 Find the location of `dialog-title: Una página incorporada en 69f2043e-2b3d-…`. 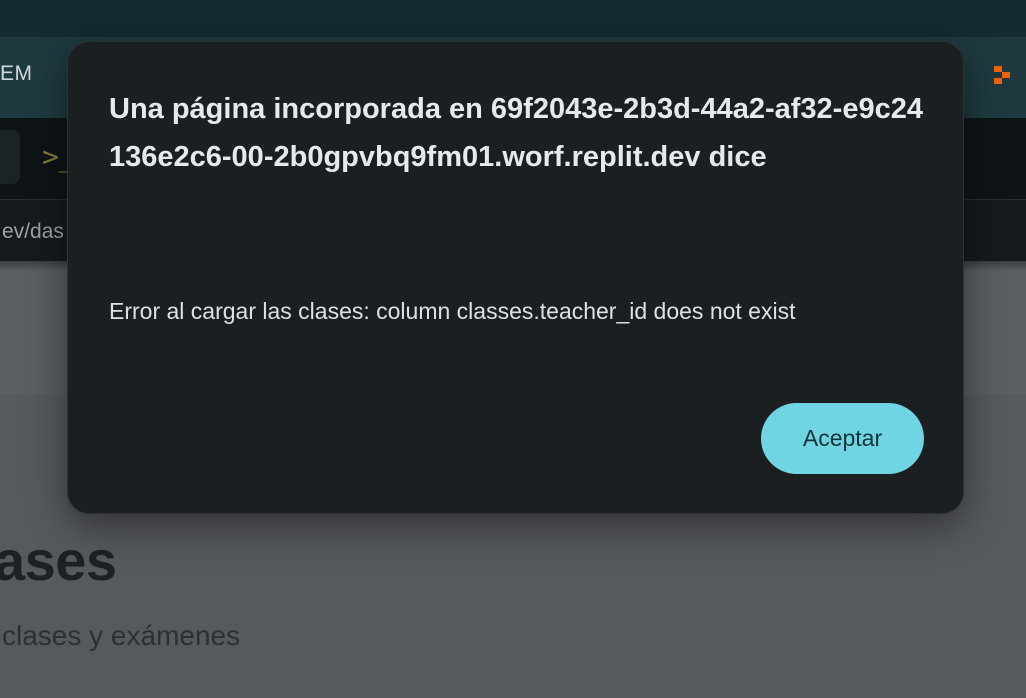

dialog-title: Una página incorporada en 69f2043e-2b3d-… is located at coordinates (516, 133).